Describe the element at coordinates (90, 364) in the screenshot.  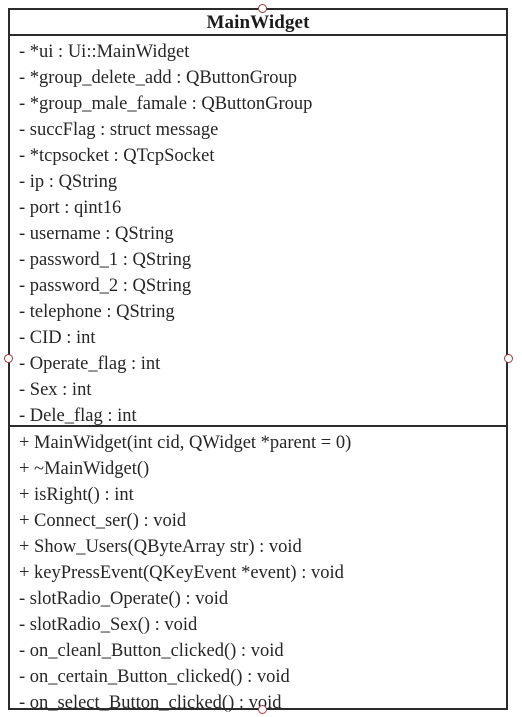
I see `class-attribute-row: - Operate_flag : int` at that location.